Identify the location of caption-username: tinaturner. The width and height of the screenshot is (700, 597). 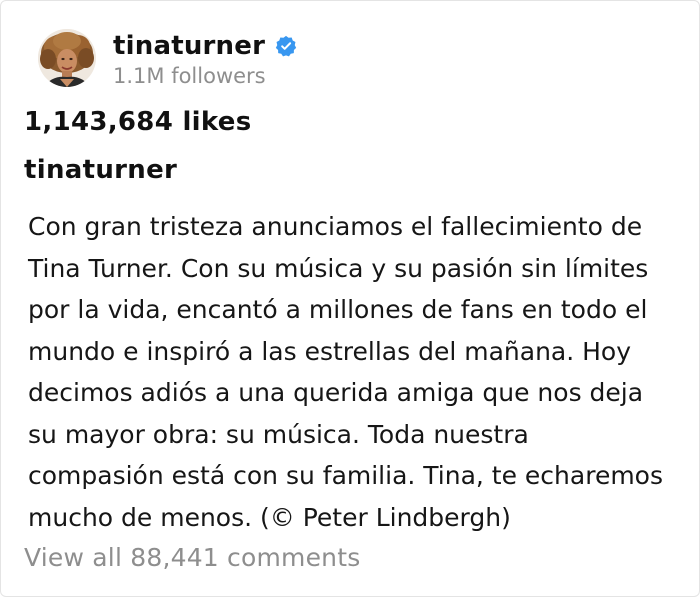
(100, 170).